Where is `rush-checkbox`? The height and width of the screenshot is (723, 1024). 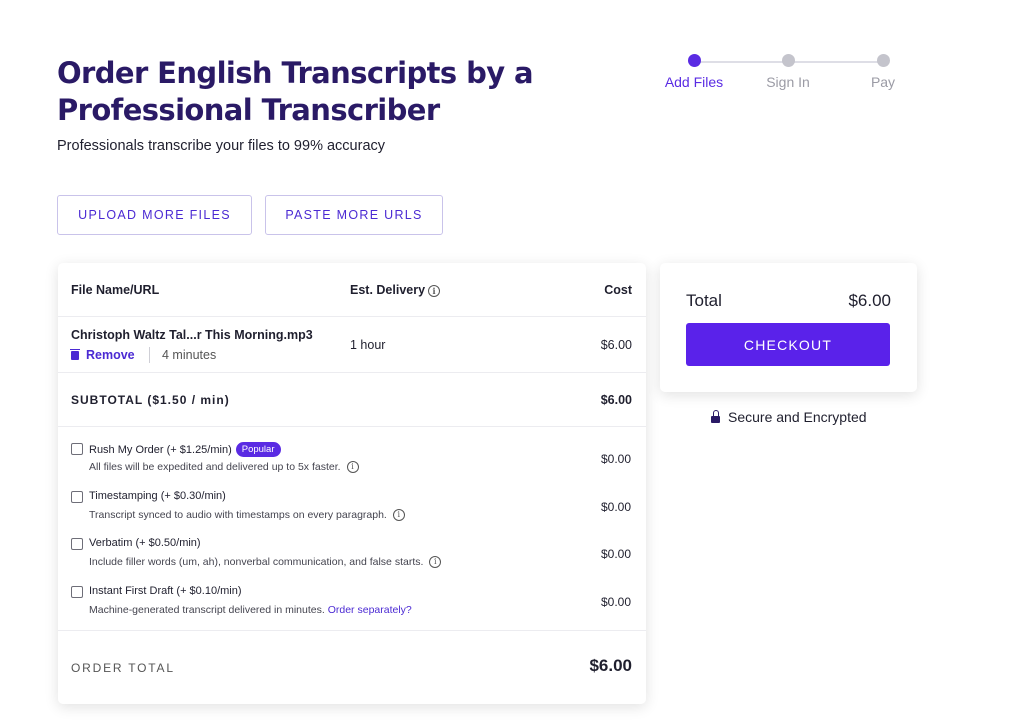 rush-checkbox is located at coordinates (77, 449).